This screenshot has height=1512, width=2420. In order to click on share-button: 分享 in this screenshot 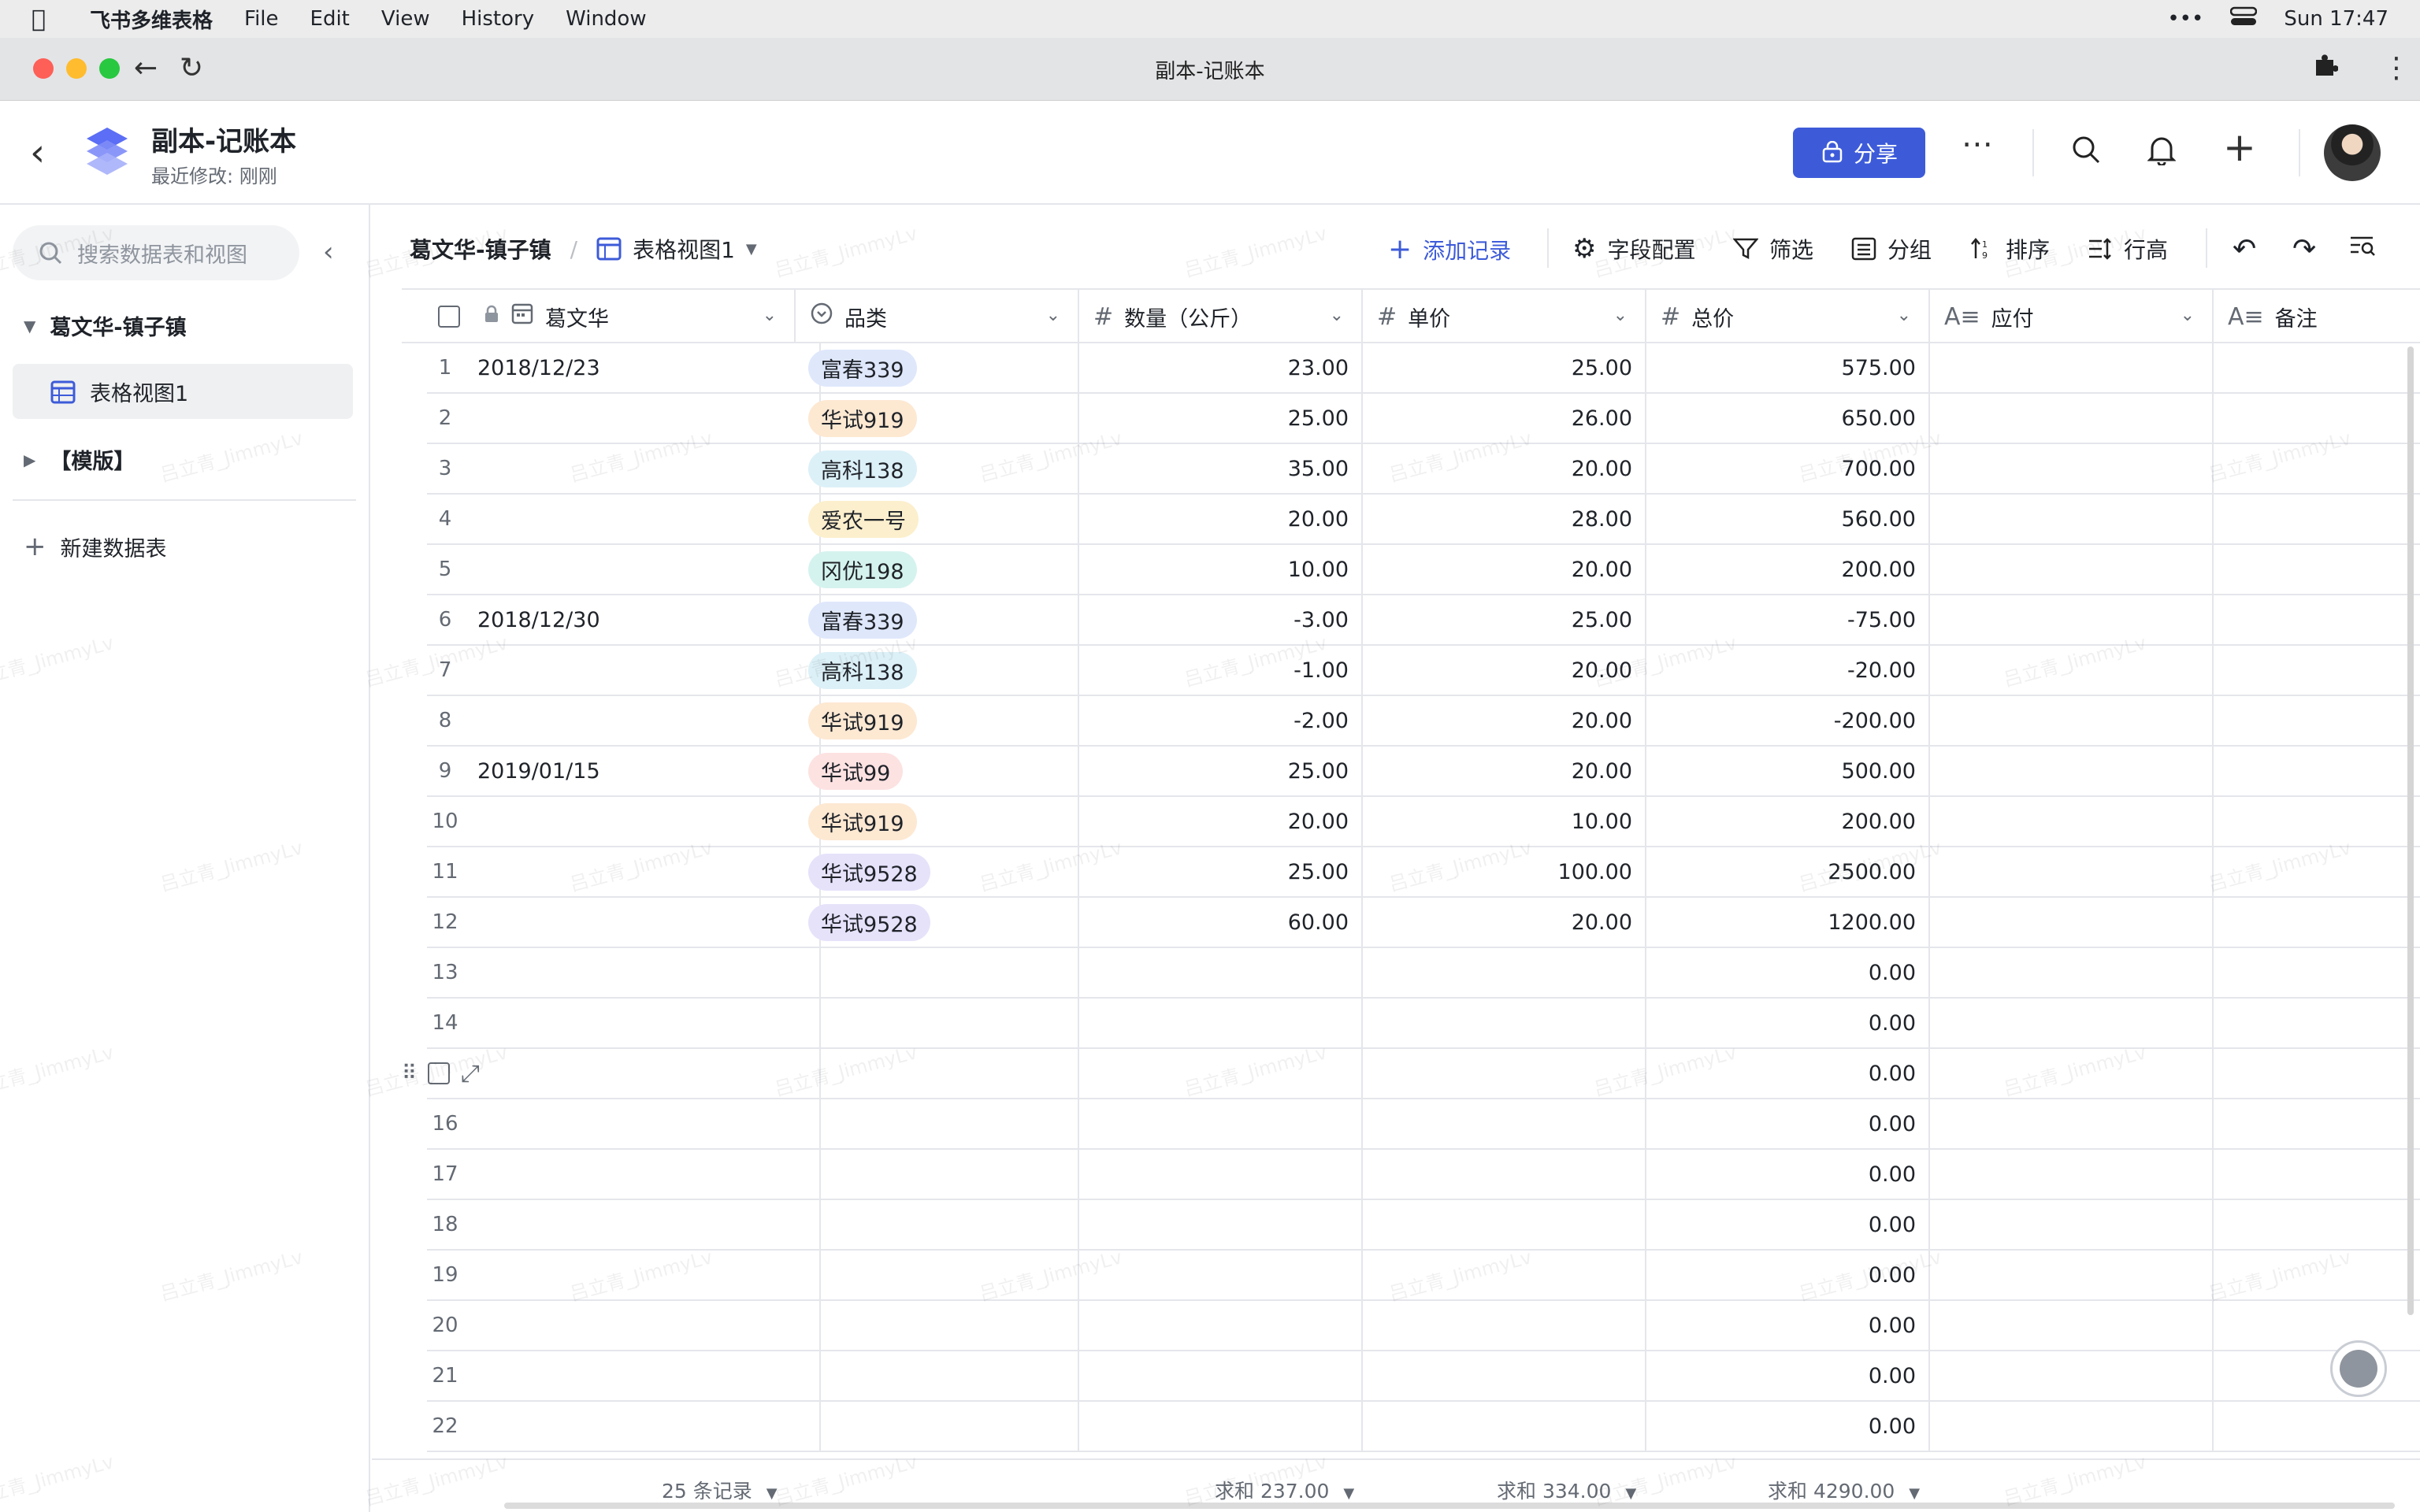, I will do `click(1859, 153)`.